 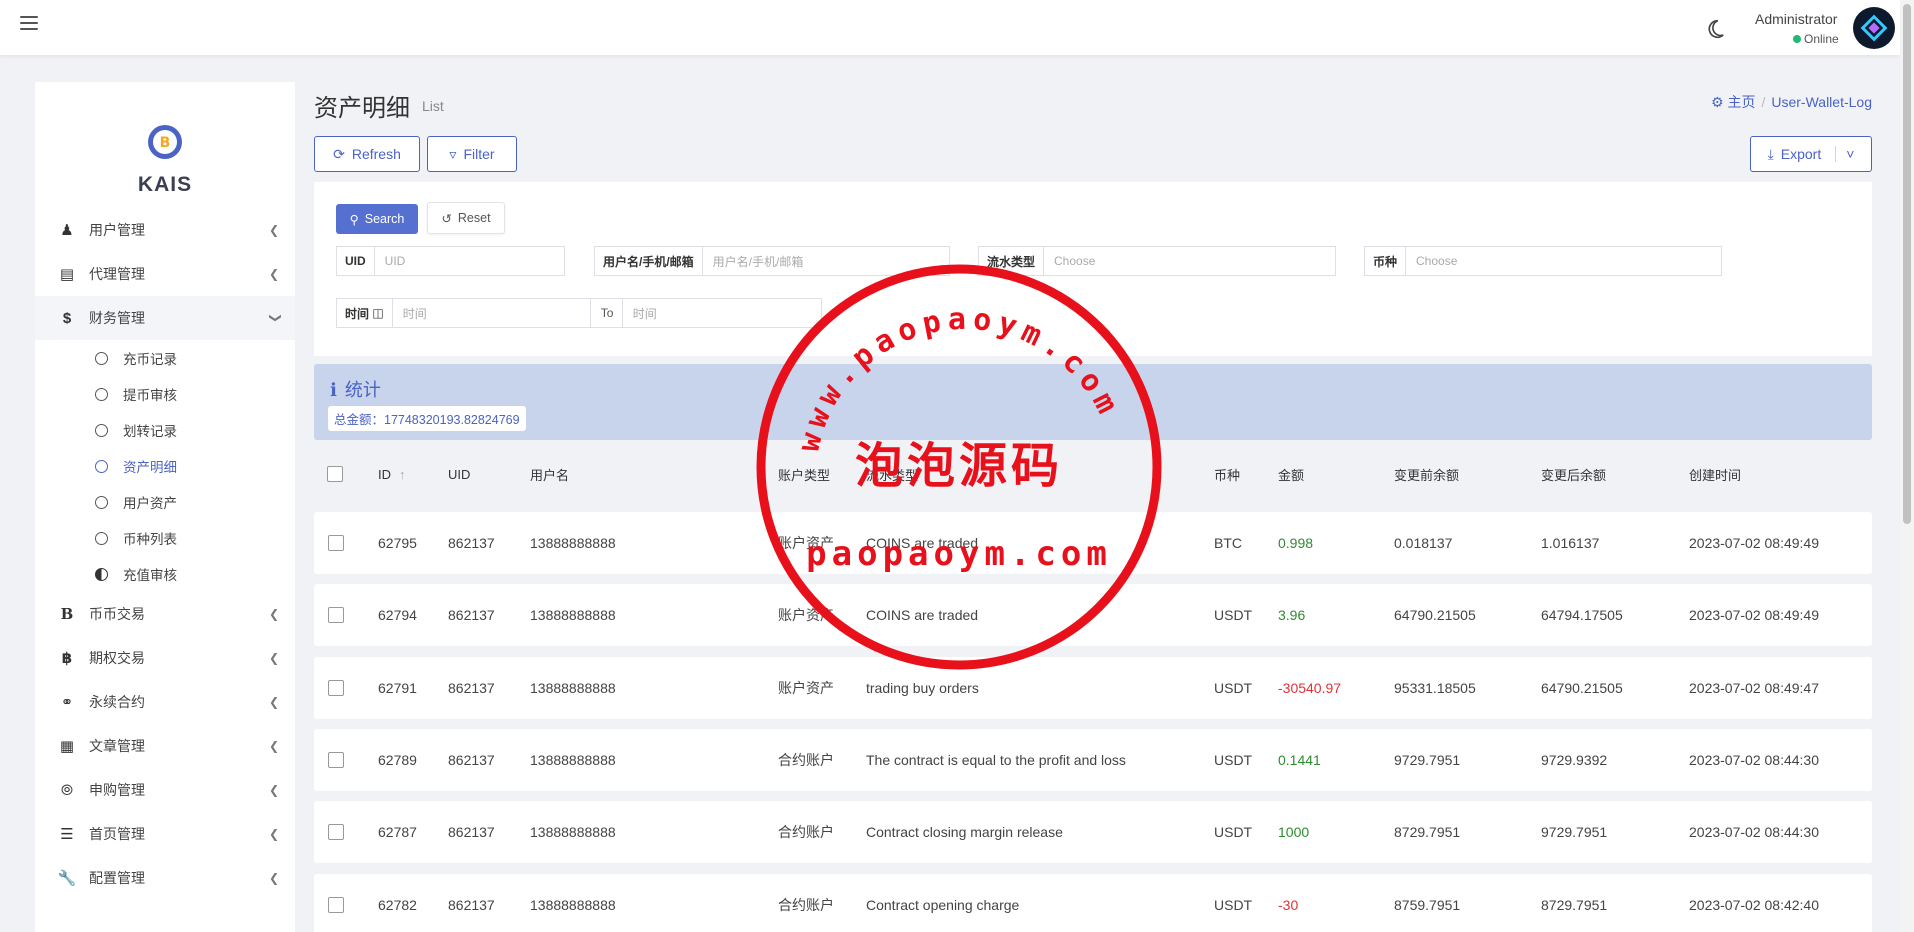 What do you see at coordinates (397, 543) in the screenshot?
I see `cell-id: 62795` at bounding box center [397, 543].